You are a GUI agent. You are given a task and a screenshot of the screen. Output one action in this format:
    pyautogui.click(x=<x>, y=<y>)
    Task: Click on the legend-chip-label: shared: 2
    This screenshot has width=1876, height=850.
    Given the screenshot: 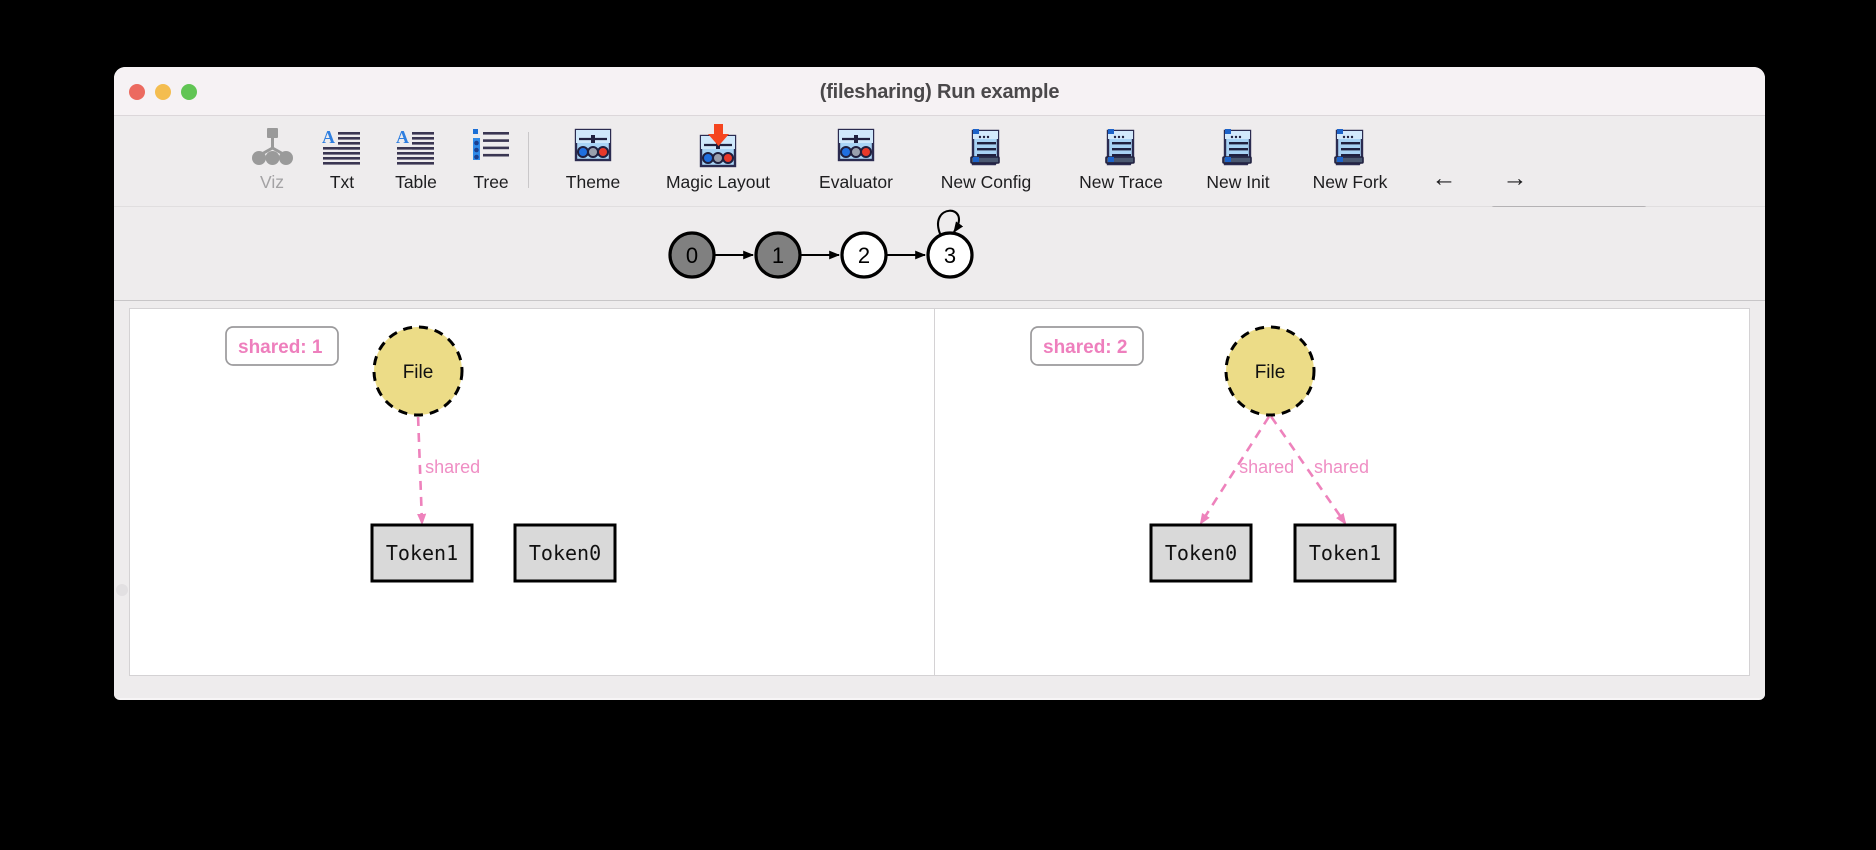 What is the action you would take?
    pyautogui.click(x=1085, y=347)
    